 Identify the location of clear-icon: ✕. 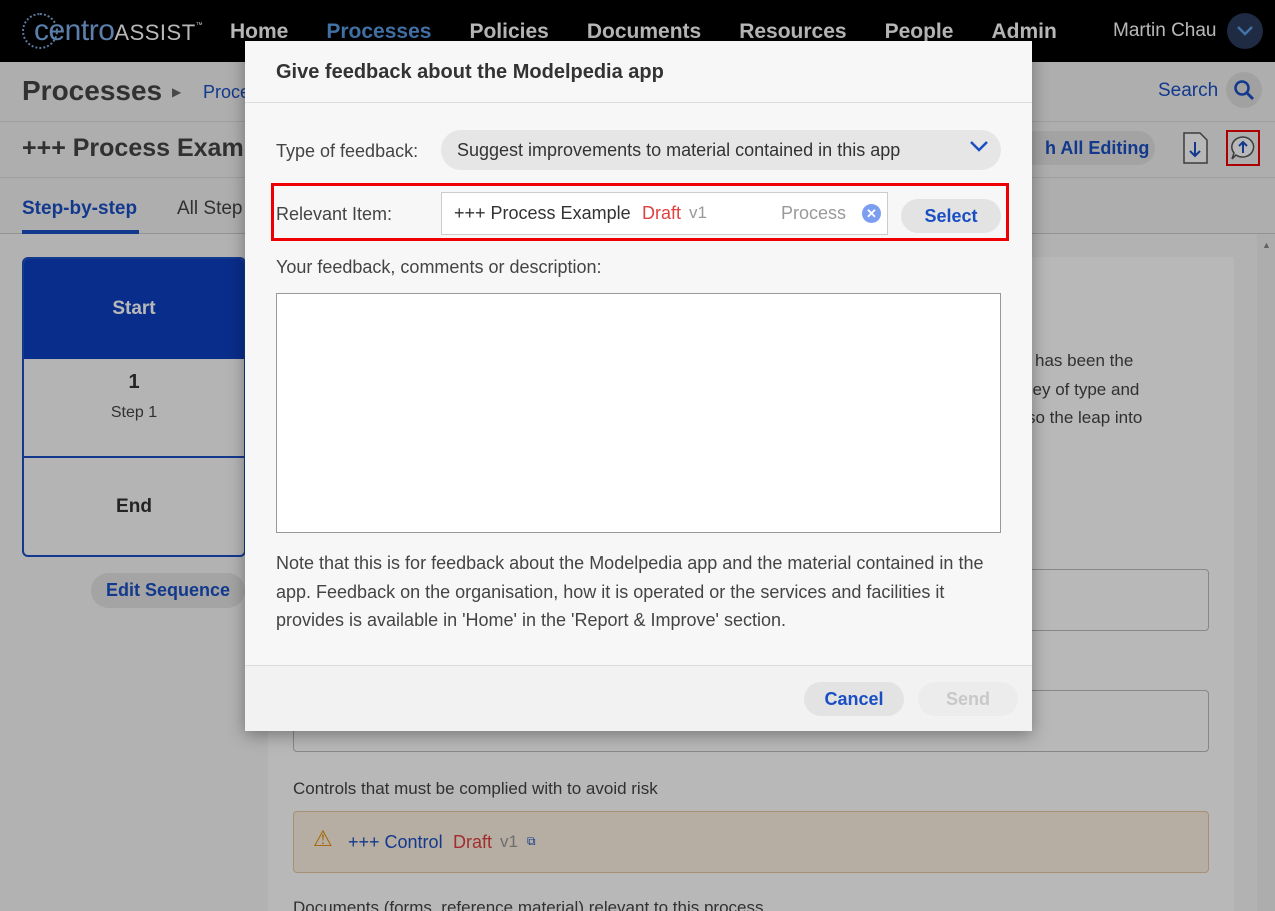
(871, 213).